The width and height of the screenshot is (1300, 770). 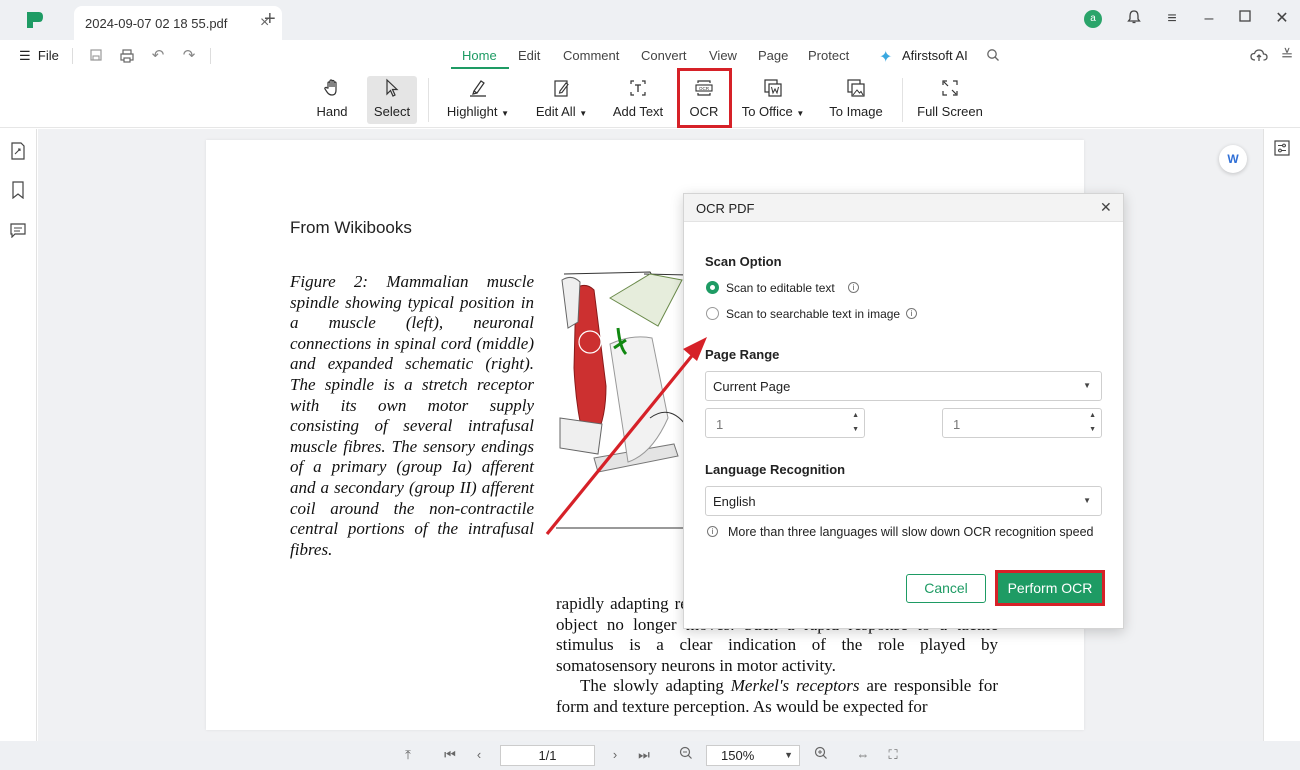 I want to click on tab-view: View, so click(x=723, y=55).